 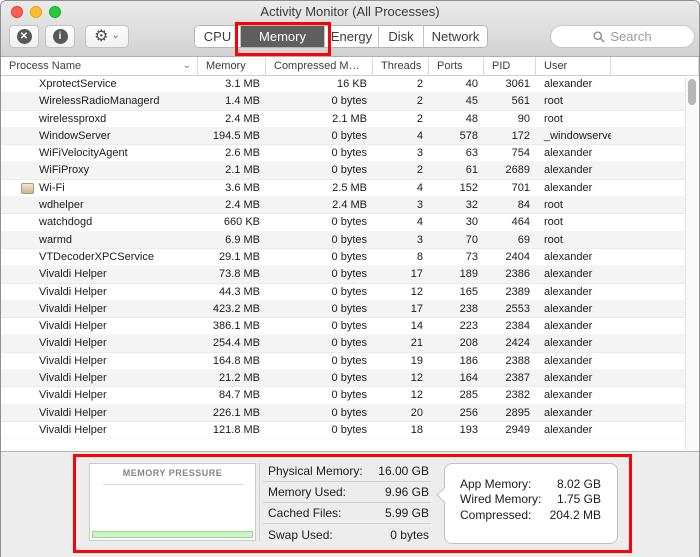 What do you see at coordinates (510, 430) in the screenshot?
I see `cell-pid: 2949` at bounding box center [510, 430].